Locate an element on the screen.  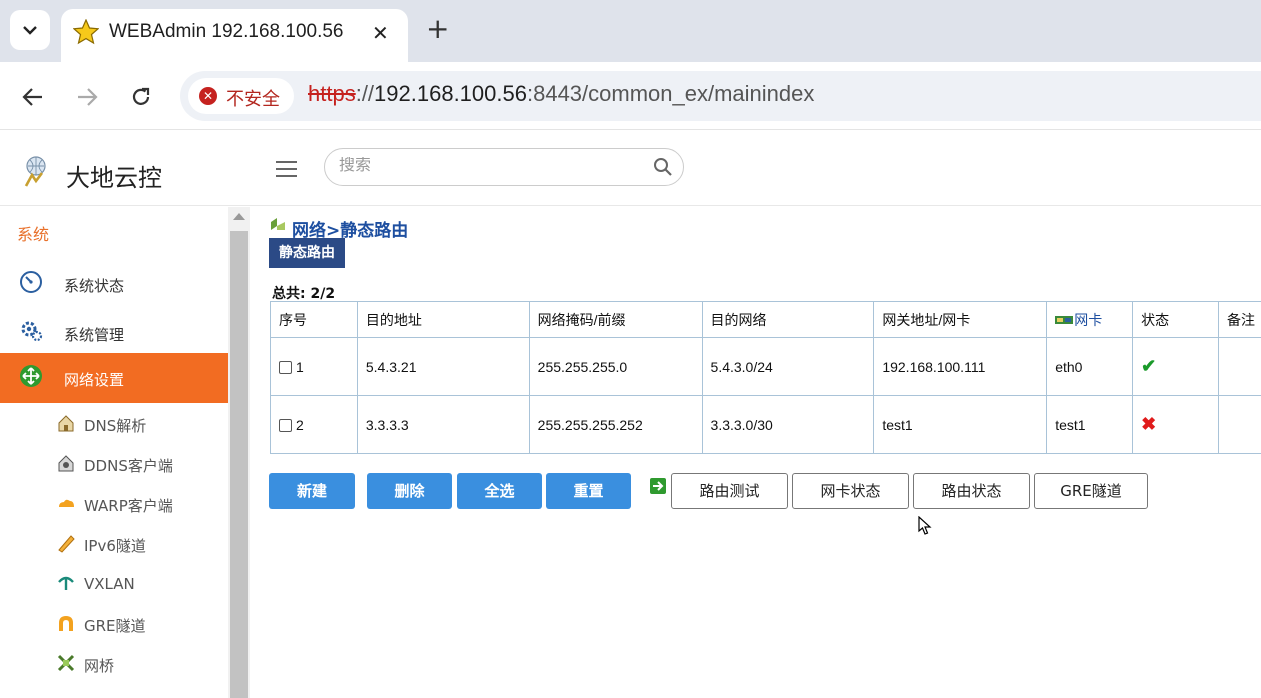
search-box is located at coordinates (504, 167).